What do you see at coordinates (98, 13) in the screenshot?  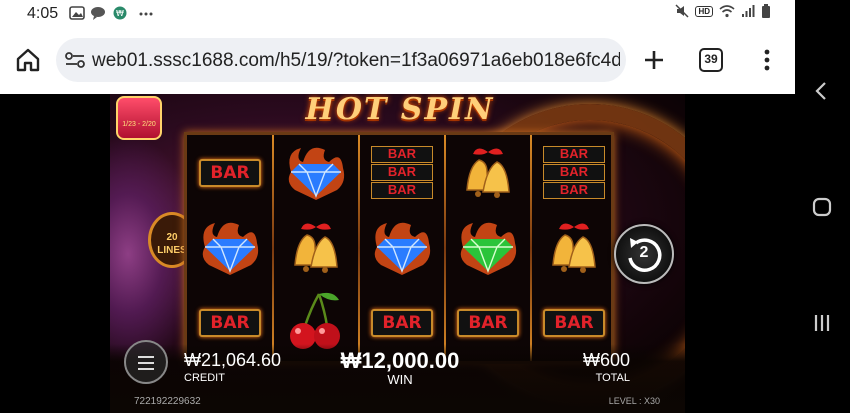 I see `chat-icon` at bounding box center [98, 13].